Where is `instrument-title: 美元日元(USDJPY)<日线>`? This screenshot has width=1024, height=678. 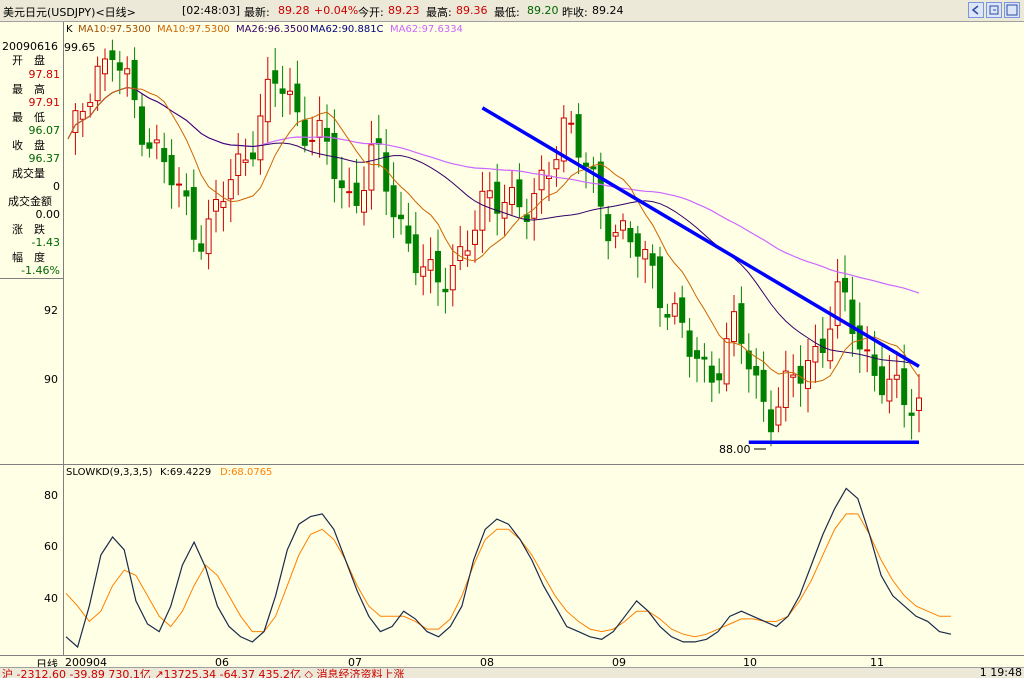
instrument-title: 美元日元(USDJPY)<日线> is located at coordinates (69, 12).